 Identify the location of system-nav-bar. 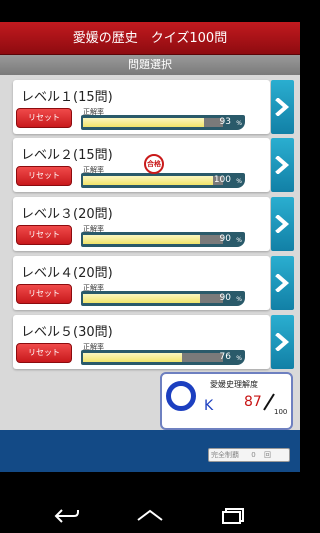
(150, 502).